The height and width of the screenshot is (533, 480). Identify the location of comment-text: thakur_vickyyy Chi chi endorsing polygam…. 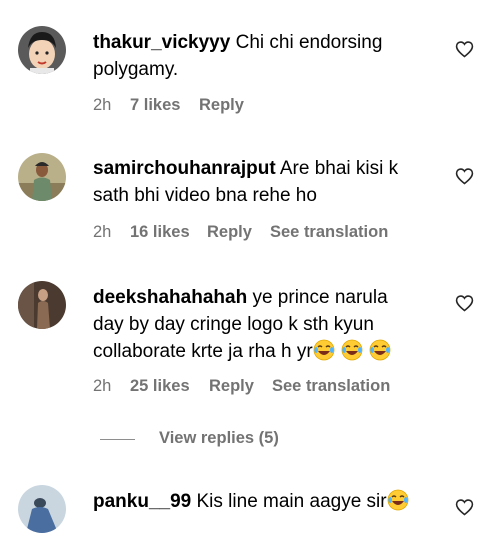
(258, 56).